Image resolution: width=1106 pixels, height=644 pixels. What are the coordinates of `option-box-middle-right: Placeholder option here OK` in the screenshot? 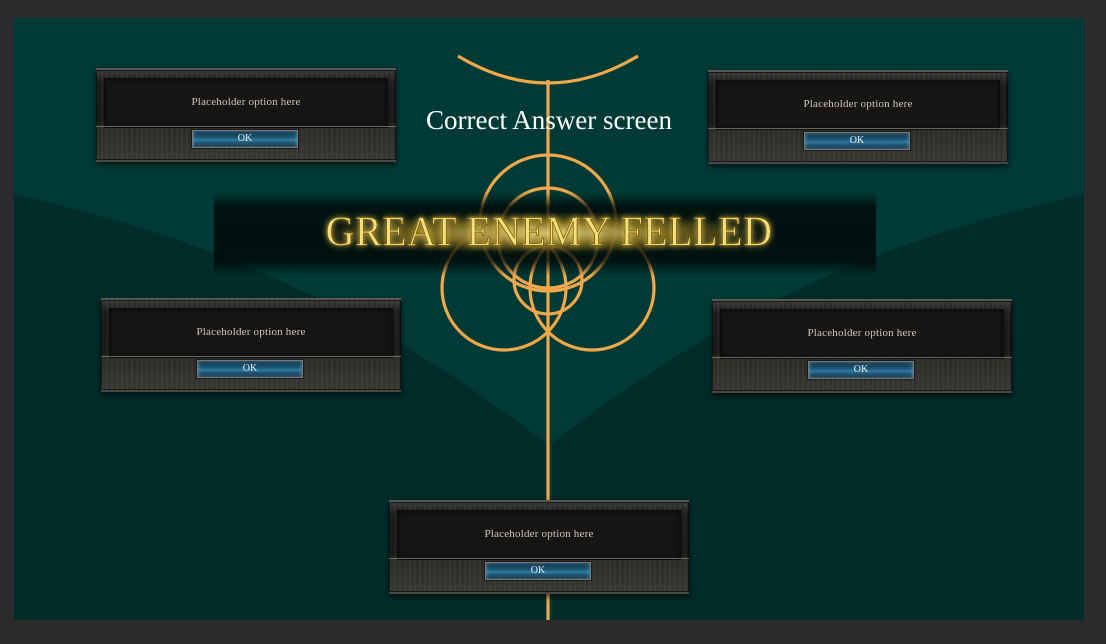 It's located at (862, 346).